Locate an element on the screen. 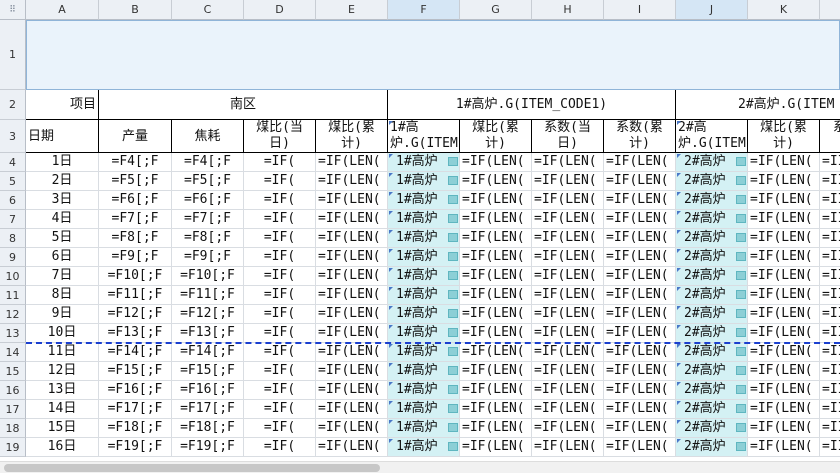  column-title-cell: 系 is located at coordinates (830, 136).